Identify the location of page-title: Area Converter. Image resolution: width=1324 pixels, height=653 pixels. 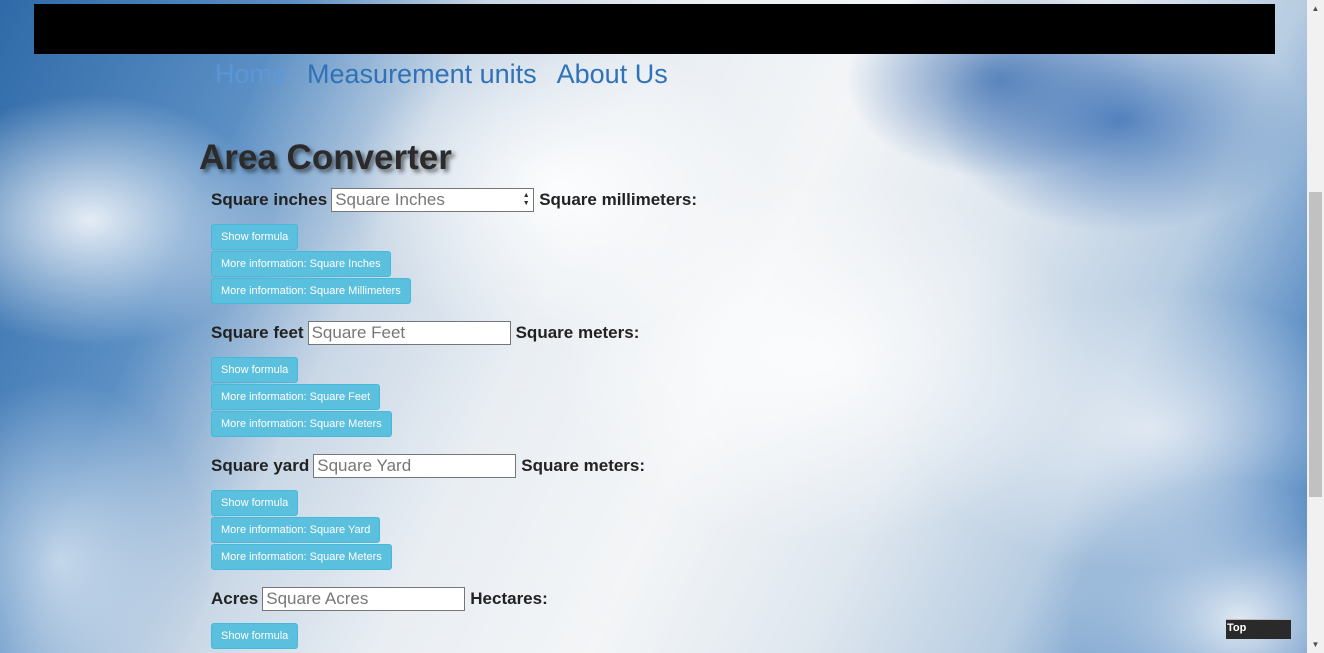
(325, 157).